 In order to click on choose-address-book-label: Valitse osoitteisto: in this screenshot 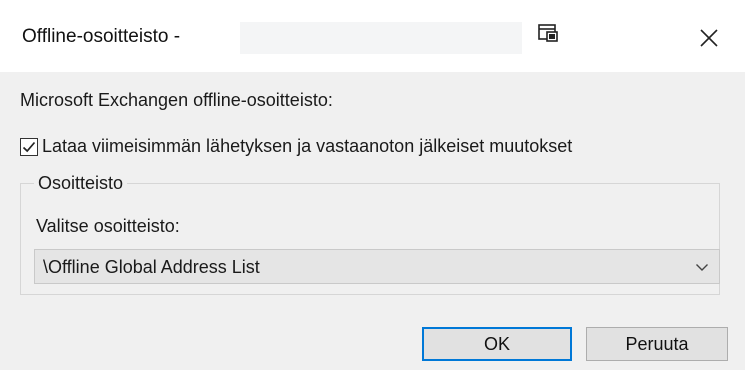, I will do `click(108, 226)`.